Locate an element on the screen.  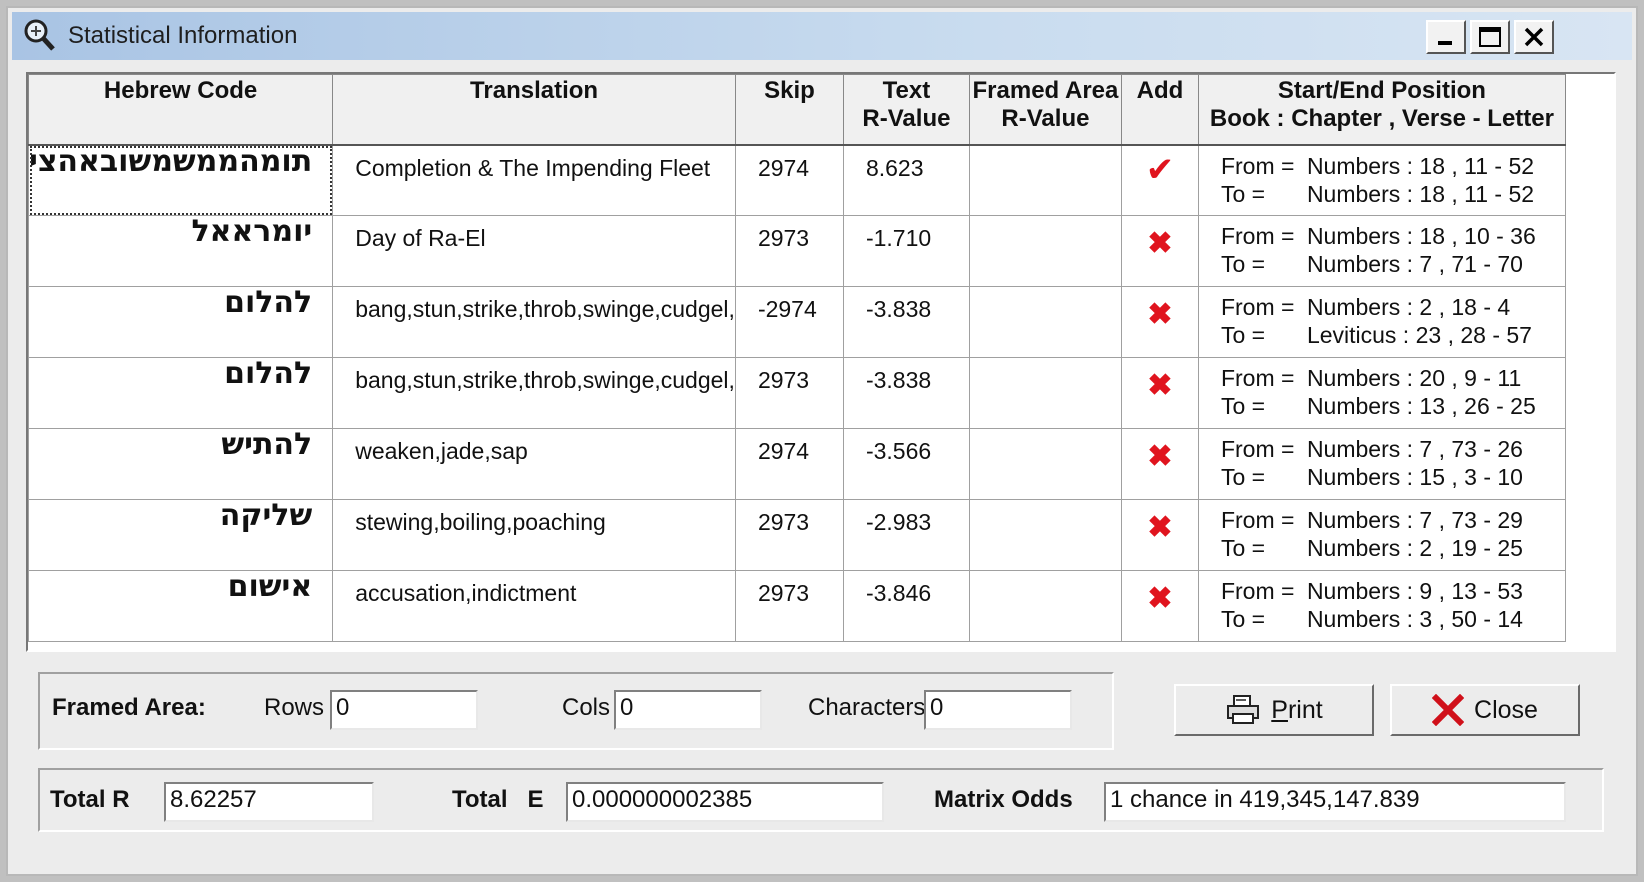
to-label: To = is located at coordinates (1243, 406).